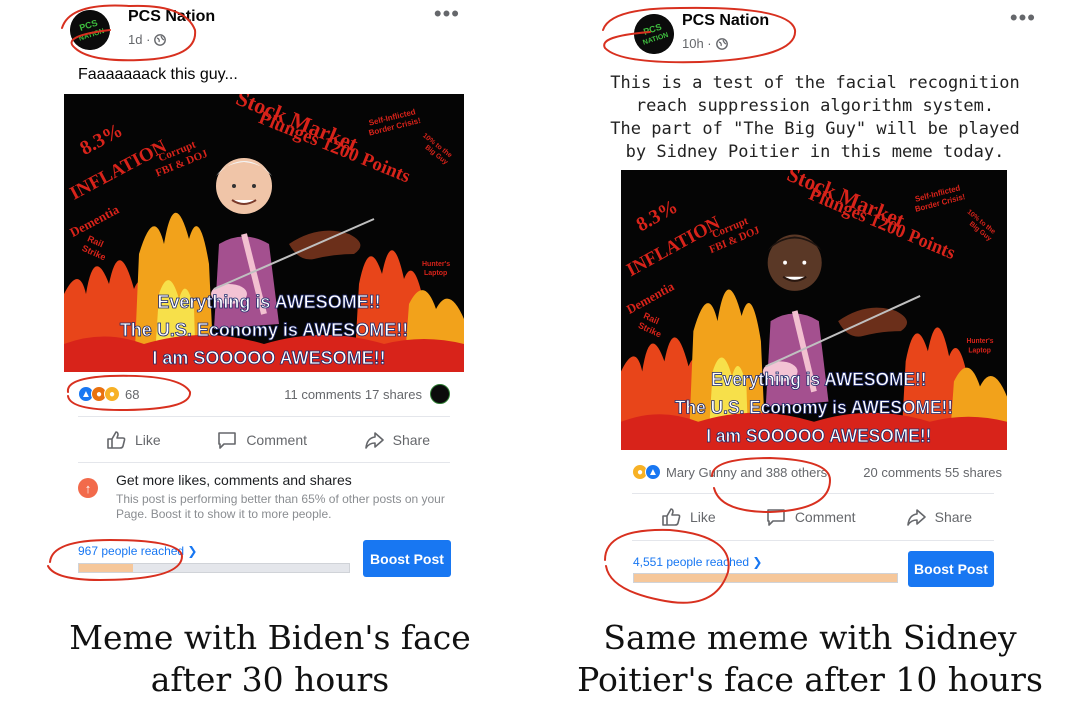 Image resolution: width=1080 pixels, height=720 pixels. I want to click on stats-right: 11 comments 17 shares, so click(367, 394).